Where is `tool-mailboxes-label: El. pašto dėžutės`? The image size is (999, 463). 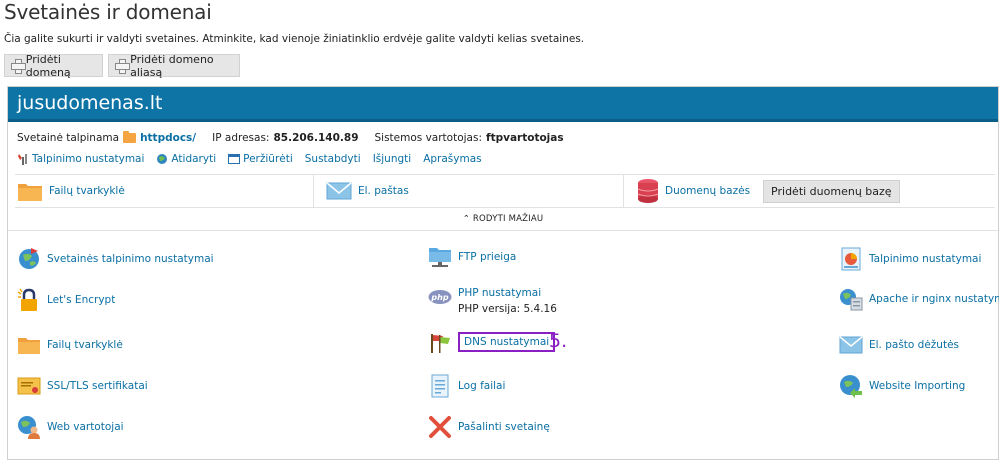
tool-mailboxes-label: El. pašto dėžutės is located at coordinates (914, 345).